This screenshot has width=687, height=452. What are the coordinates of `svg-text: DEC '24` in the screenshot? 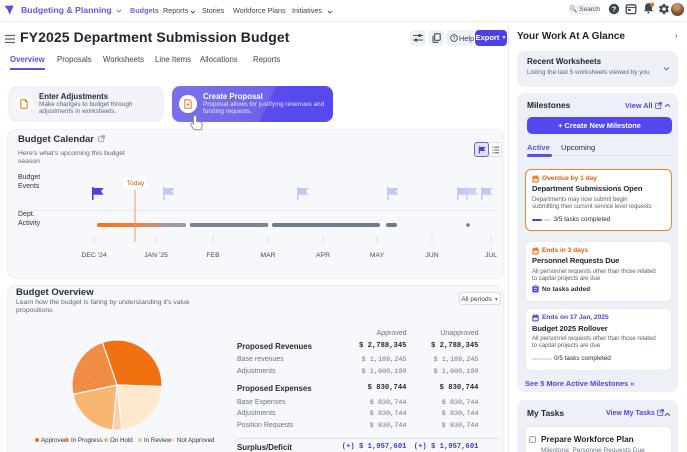 It's located at (93, 255).